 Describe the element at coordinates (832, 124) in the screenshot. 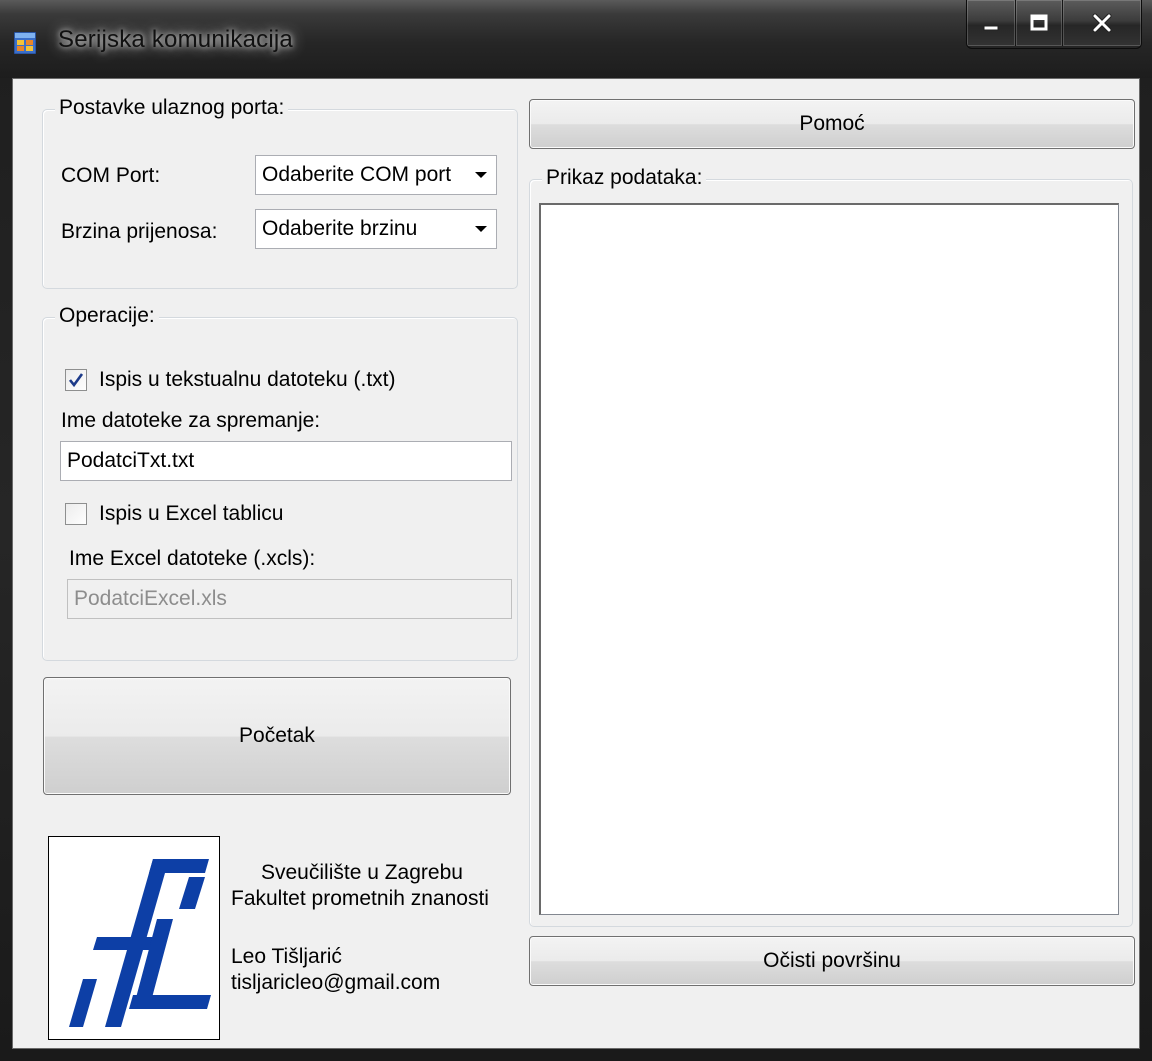

I see `help-button: Pomoć` at that location.